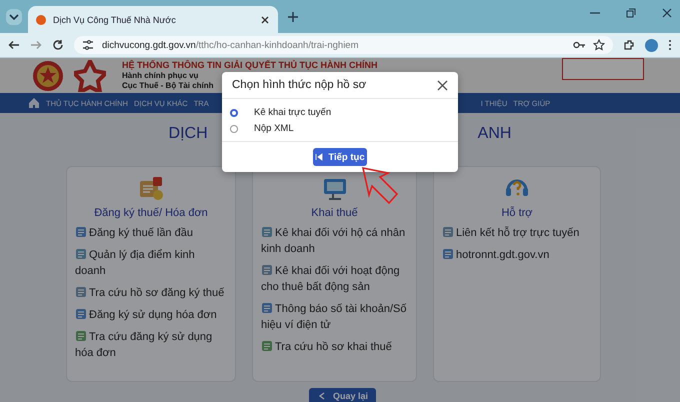  What do you see at coordinates (517, 233) in the screenshot?
I see `service-link: Liên kết hỗ trợ trực tuyến` at bounding box center [517, 233].